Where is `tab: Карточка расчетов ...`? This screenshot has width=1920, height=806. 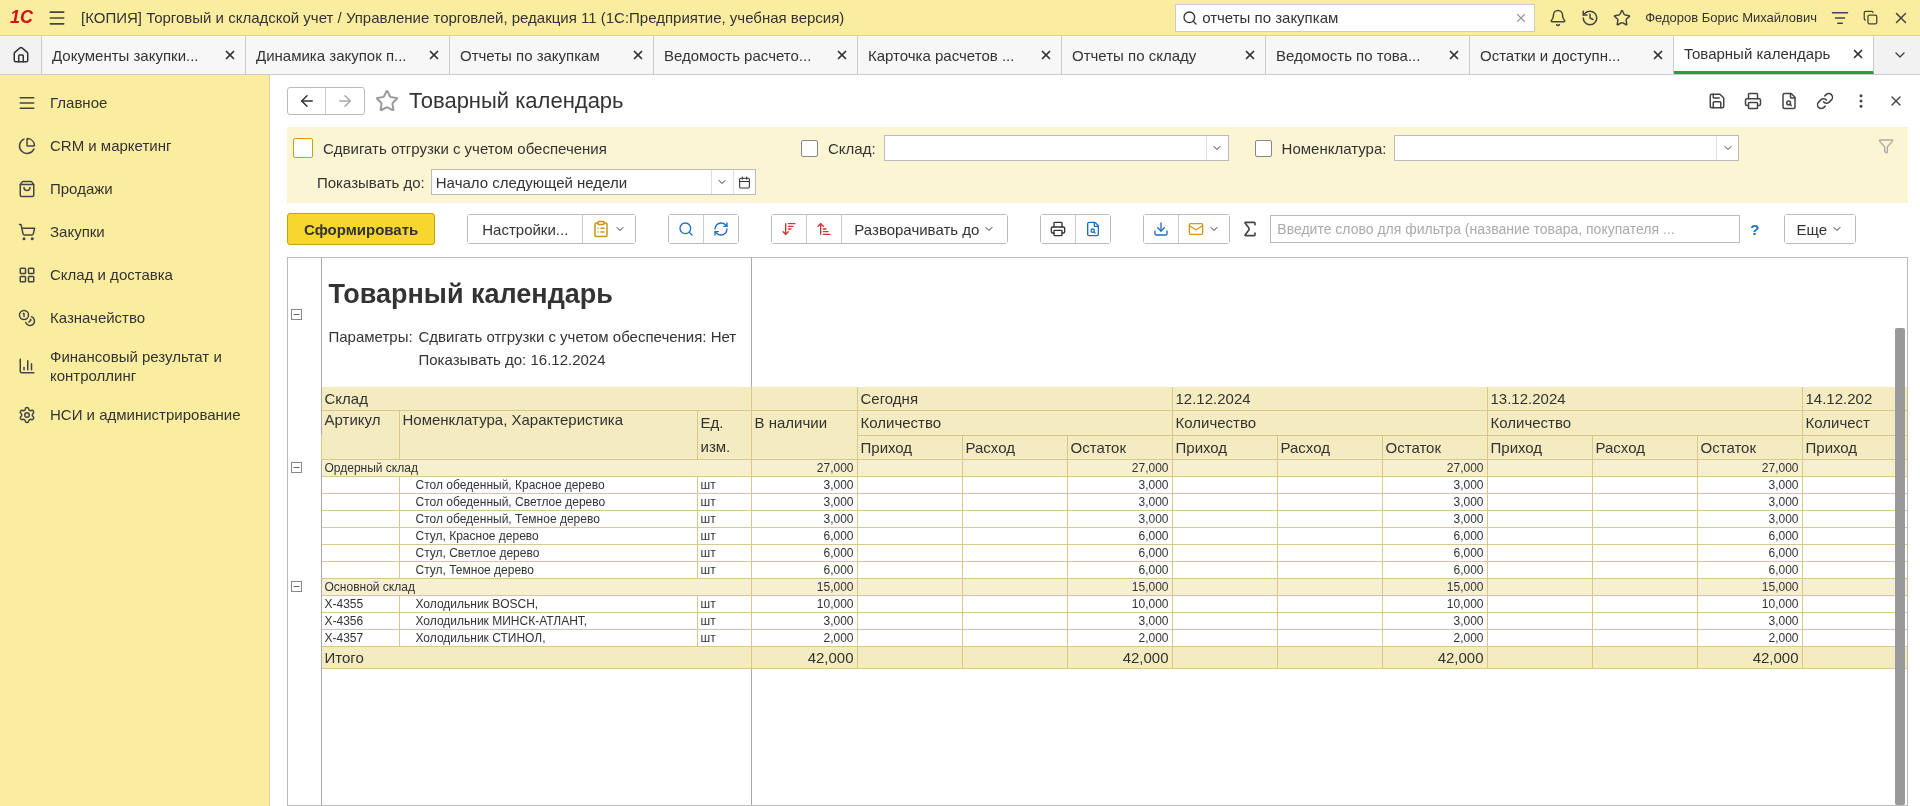
tab: Карточка расчетов ... is located at coordinates (960, 55).